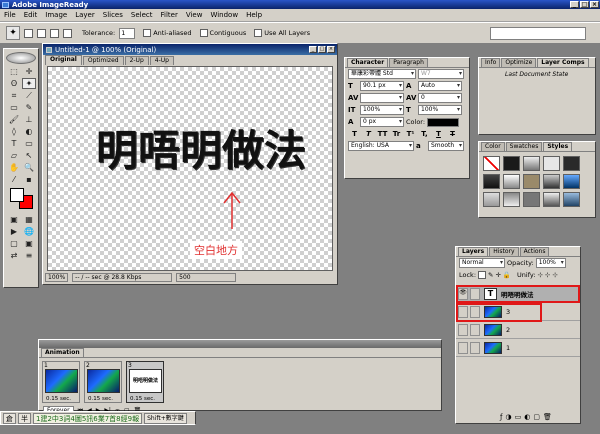 The width and height of the screenshot is (600, 434). What do you see at coordinates (224, 15) in the screenshot?
I see `menu-window: Window` at bounding box center [224, 15].